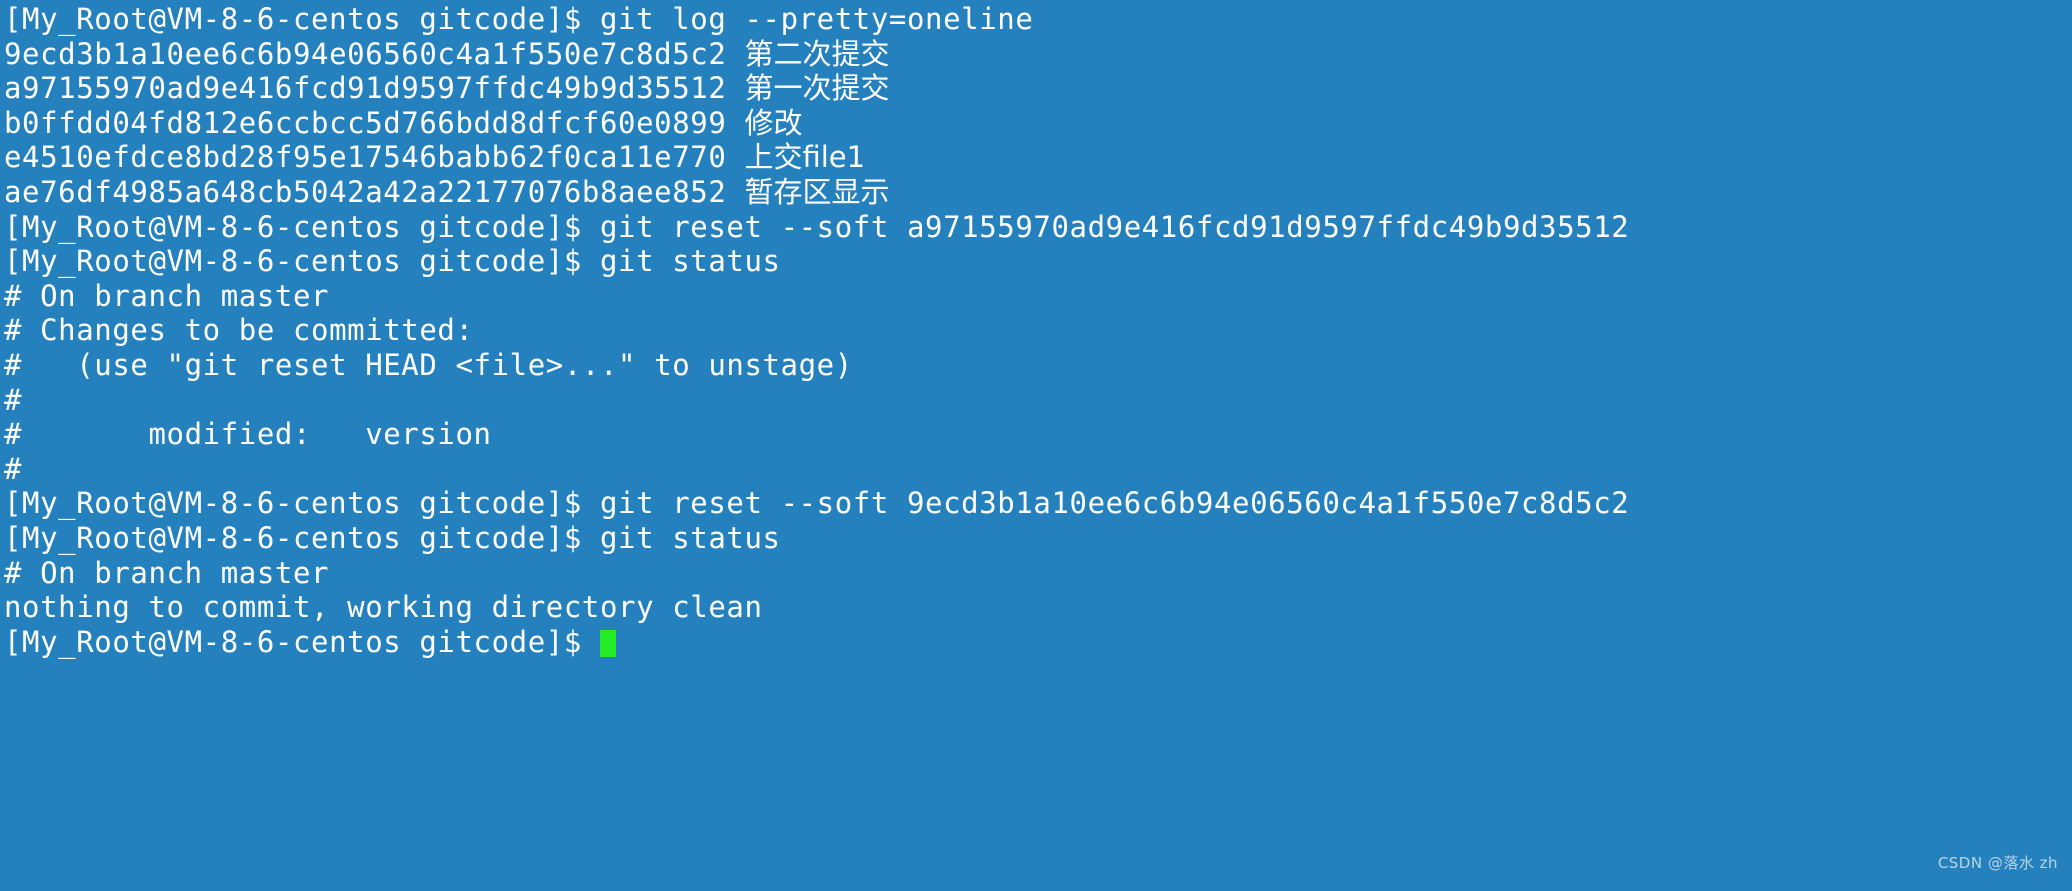  I want to click on commit-message: 上交file1, so click(805, 157).